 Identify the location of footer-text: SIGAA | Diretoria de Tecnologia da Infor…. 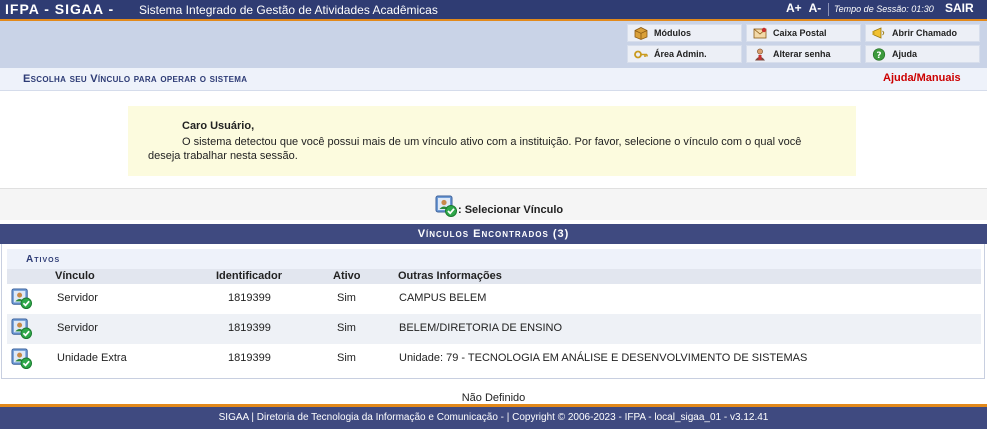
(493, 417).